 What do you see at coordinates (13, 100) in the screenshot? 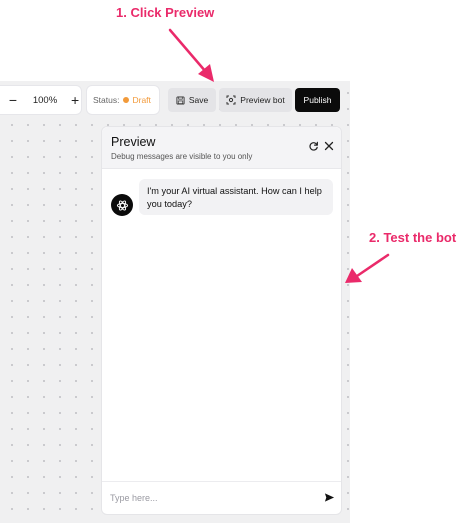
I see `zoom-out-button: −` at bounding box center [13, 100].